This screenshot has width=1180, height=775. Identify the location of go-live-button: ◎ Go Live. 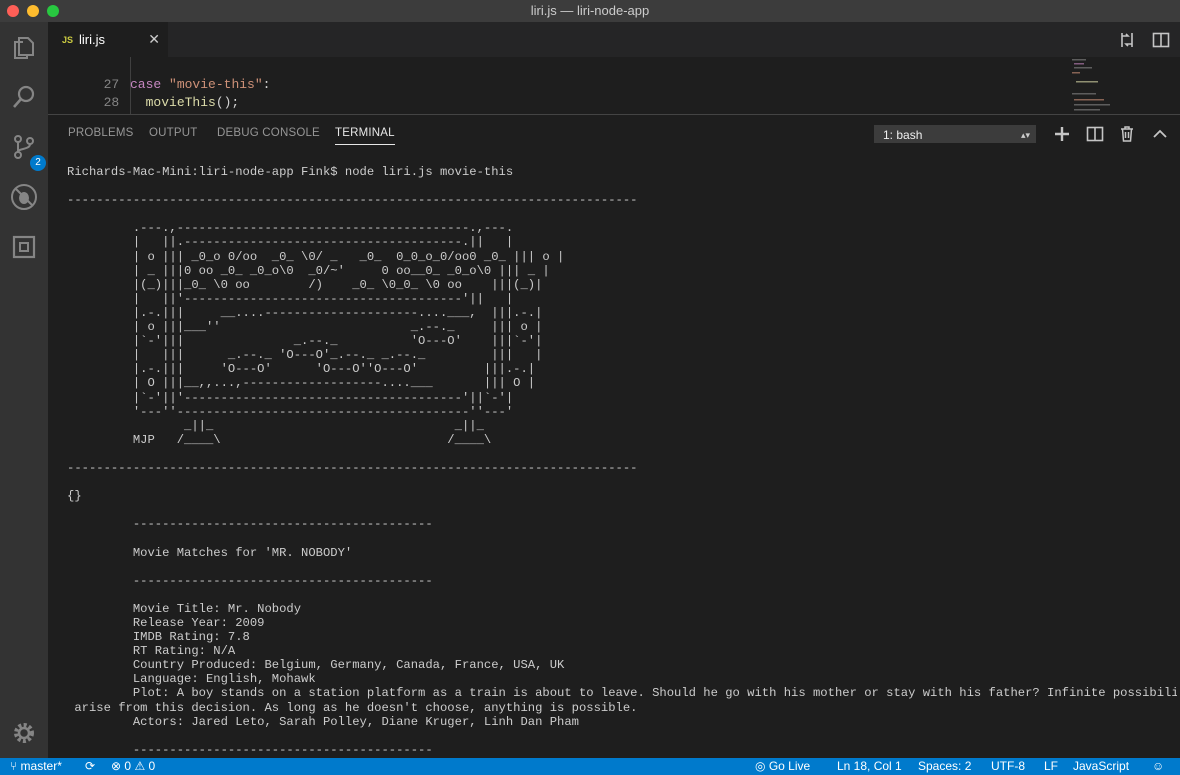
(782, 766).